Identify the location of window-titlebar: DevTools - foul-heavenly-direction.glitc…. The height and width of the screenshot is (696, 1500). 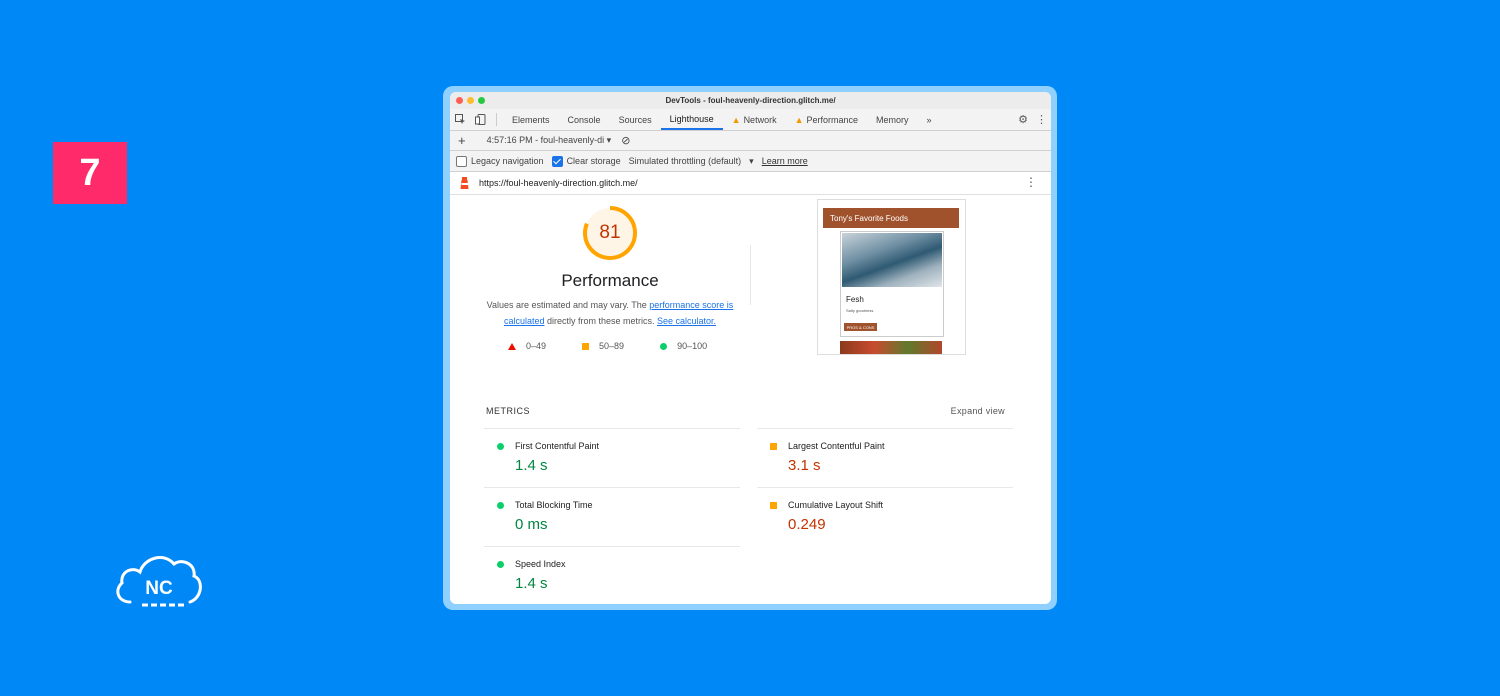
(750, 100).